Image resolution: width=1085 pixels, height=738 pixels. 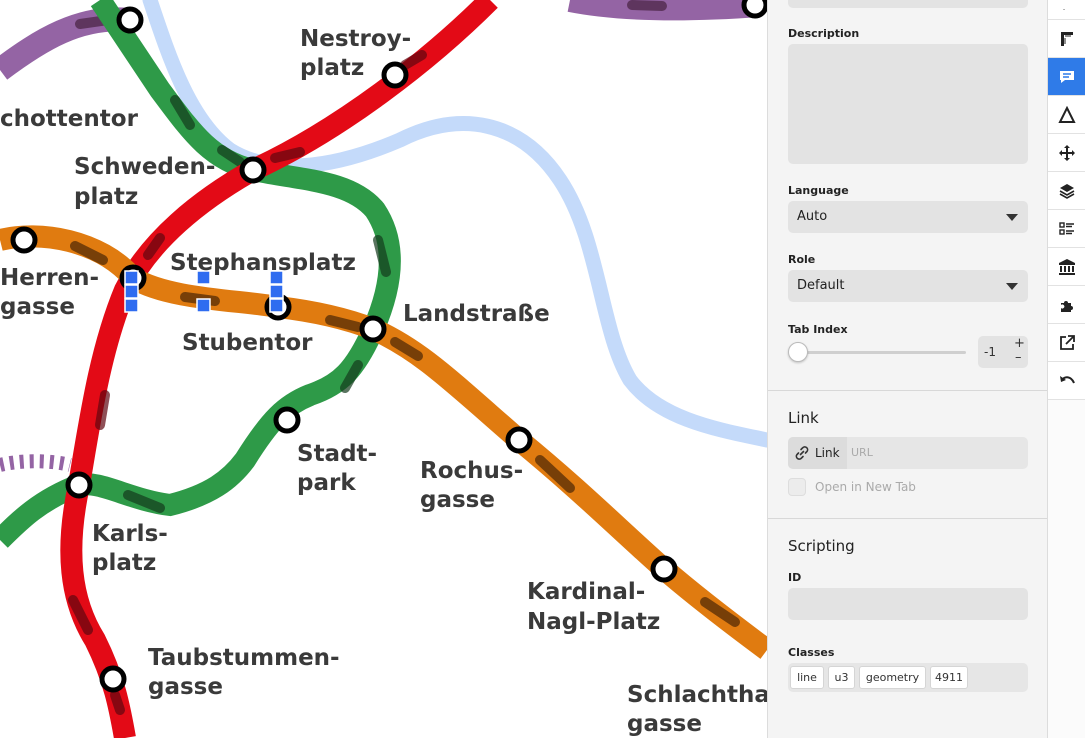 What do you see at coordinates (244, 658) in the screenshot?
I see `station-label-taubstummengasse: Taubstummen-` at bounding box center [244, 658].